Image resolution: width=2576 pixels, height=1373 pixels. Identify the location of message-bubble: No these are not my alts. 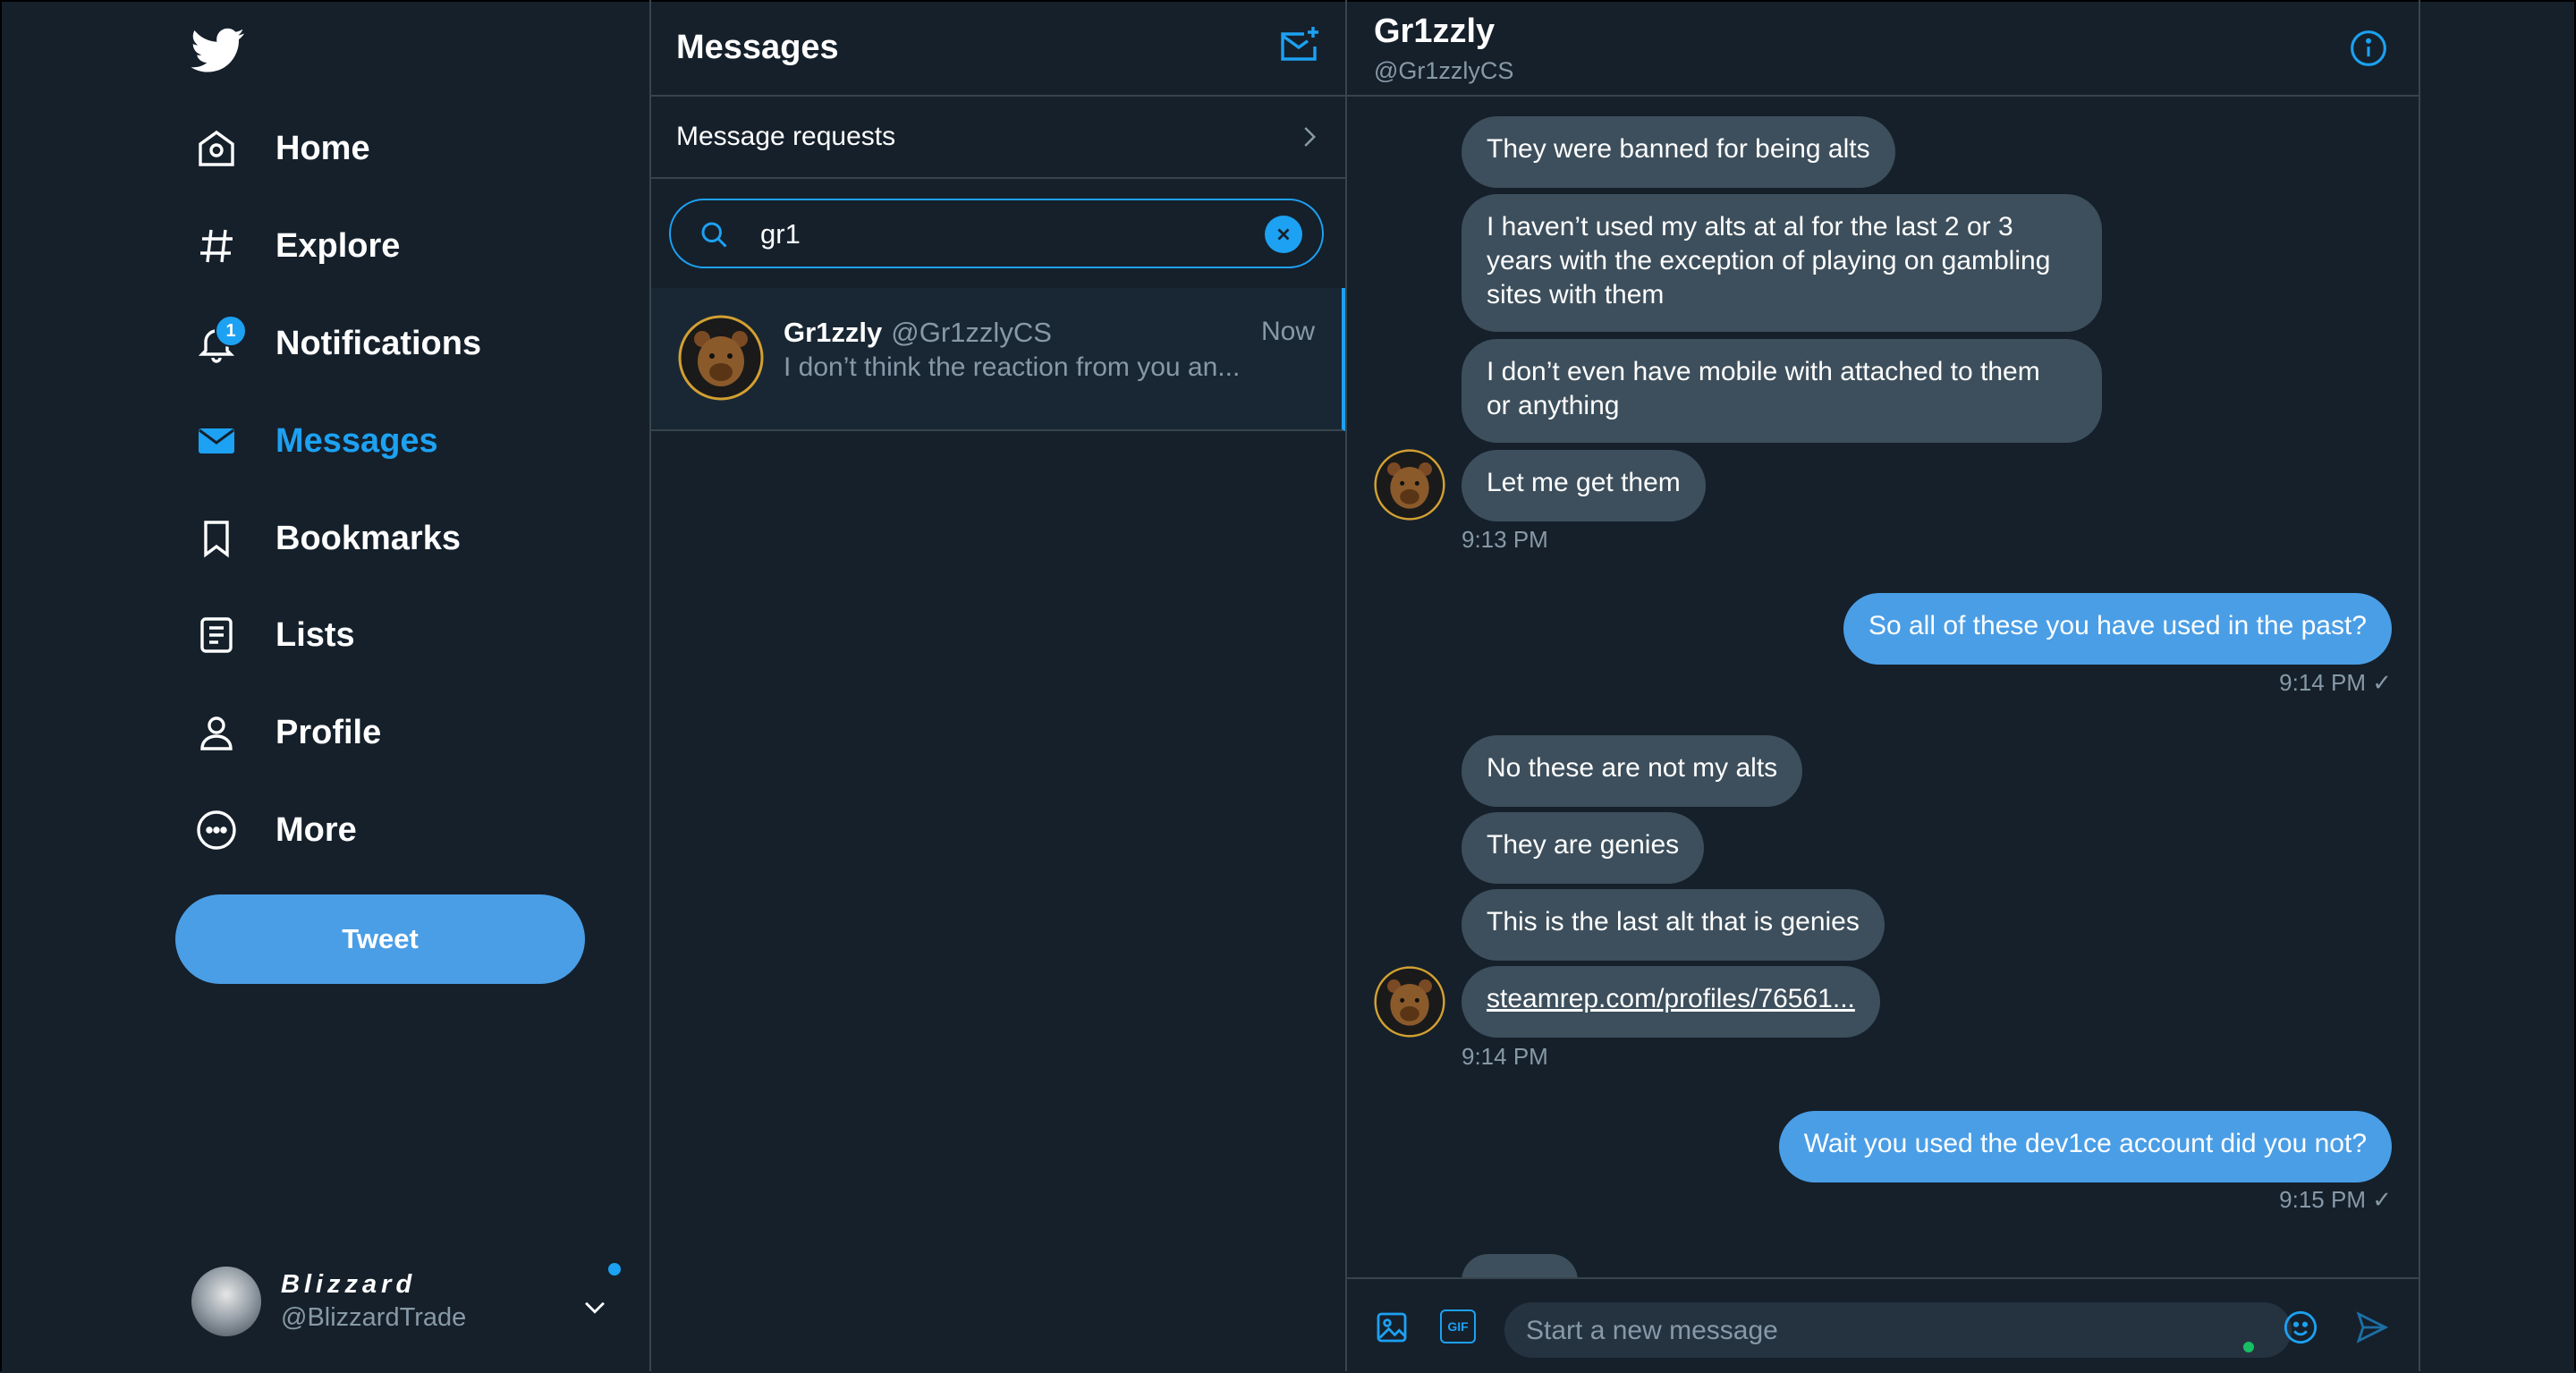
(1632, 771).